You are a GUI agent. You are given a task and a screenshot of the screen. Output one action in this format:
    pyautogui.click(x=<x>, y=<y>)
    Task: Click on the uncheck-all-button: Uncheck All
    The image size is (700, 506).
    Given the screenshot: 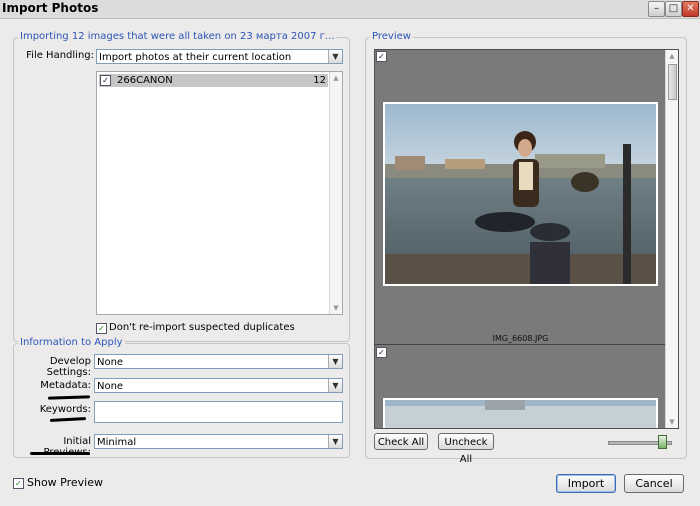 What is the action you would take?
    pyautogui.click(x=466, y=449)
    